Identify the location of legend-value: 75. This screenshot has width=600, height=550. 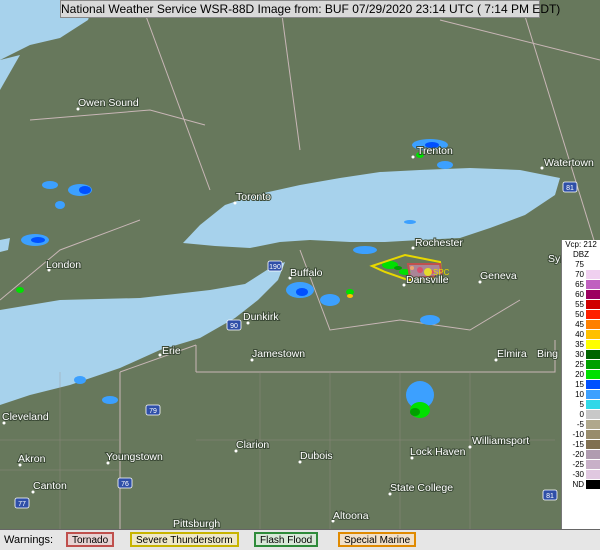
(579, 264).